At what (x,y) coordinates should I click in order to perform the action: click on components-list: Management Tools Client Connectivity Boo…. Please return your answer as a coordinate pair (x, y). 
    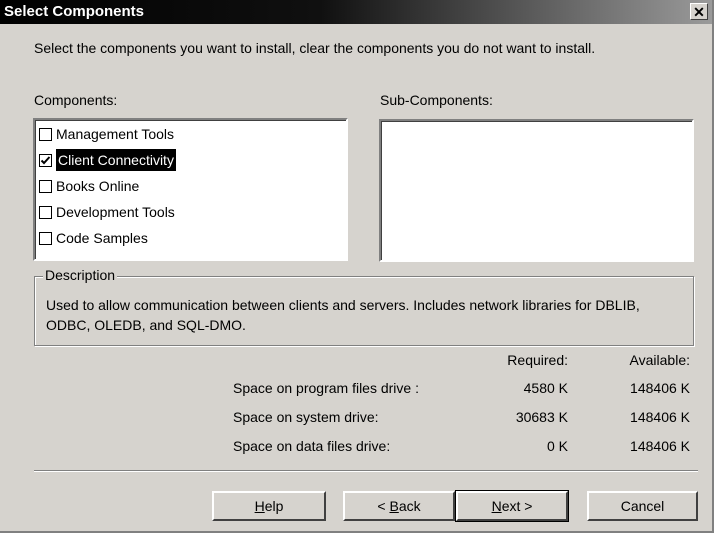
    Looking at the image, I should click on (190, 189).